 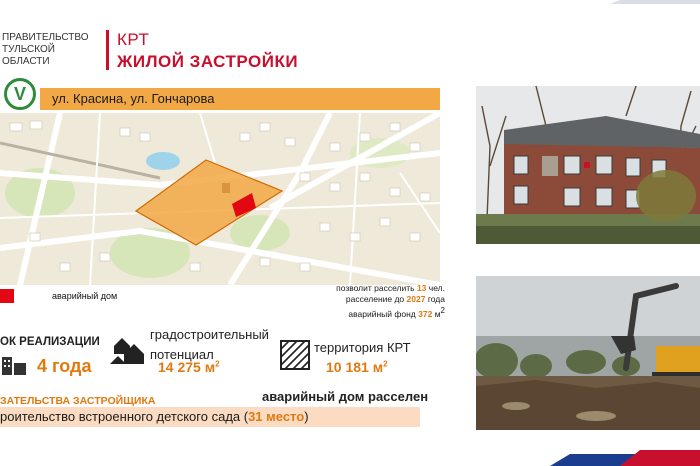 What do you see at coordinates (382, 313) in the screenshot?
I see `resettle-text: аварийный фонд` at bounding box center [382, 313].